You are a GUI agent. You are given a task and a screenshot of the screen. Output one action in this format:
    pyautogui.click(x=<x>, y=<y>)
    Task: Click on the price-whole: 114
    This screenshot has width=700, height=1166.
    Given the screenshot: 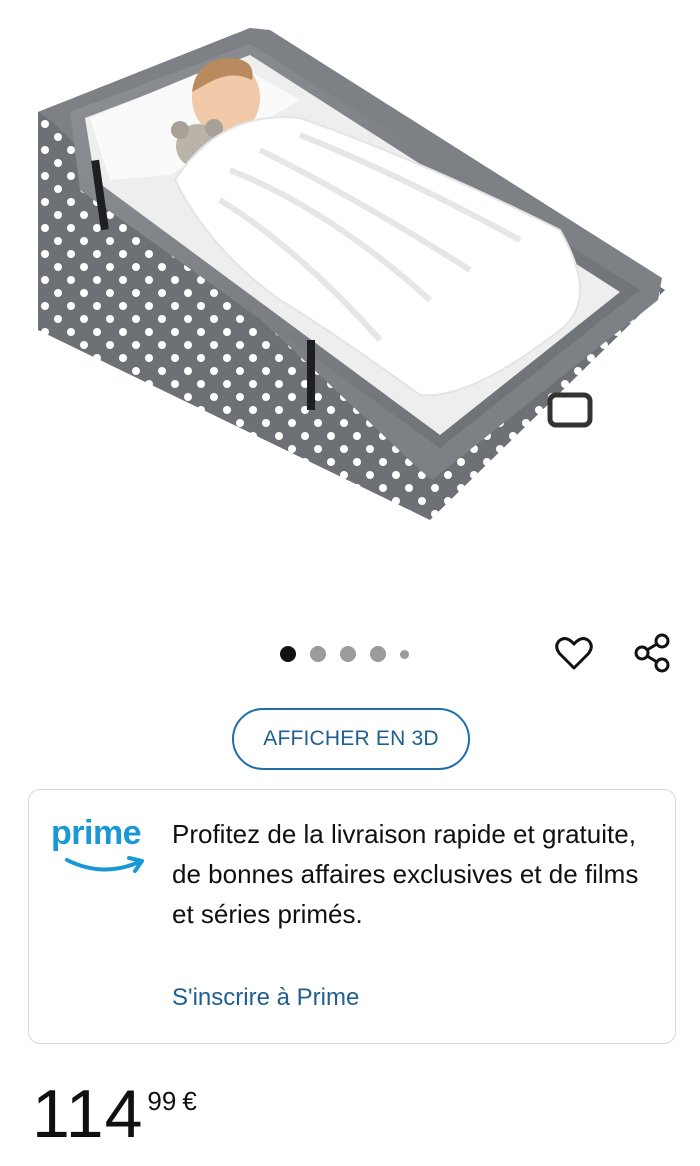 What is the action you would take?
    pyautogui.click(x=88, y=1114)
    